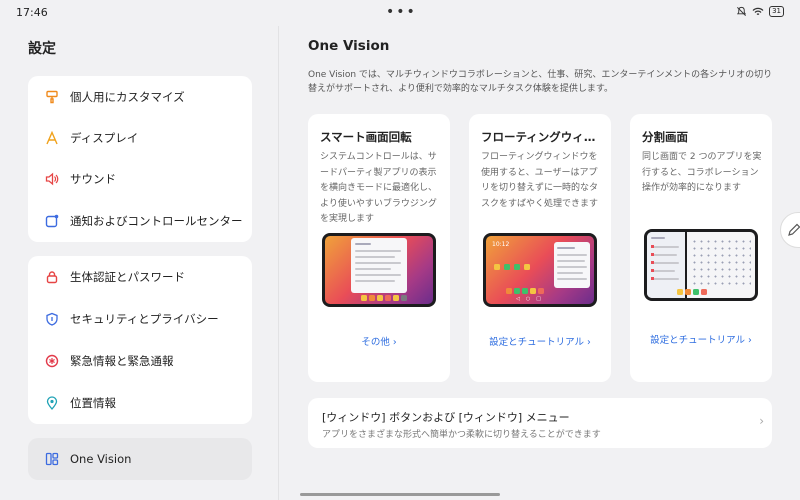  What do you see at coordinates (52, 361) in the screenshot?
I see `emergency-icon` at bounding box center [52, 361].